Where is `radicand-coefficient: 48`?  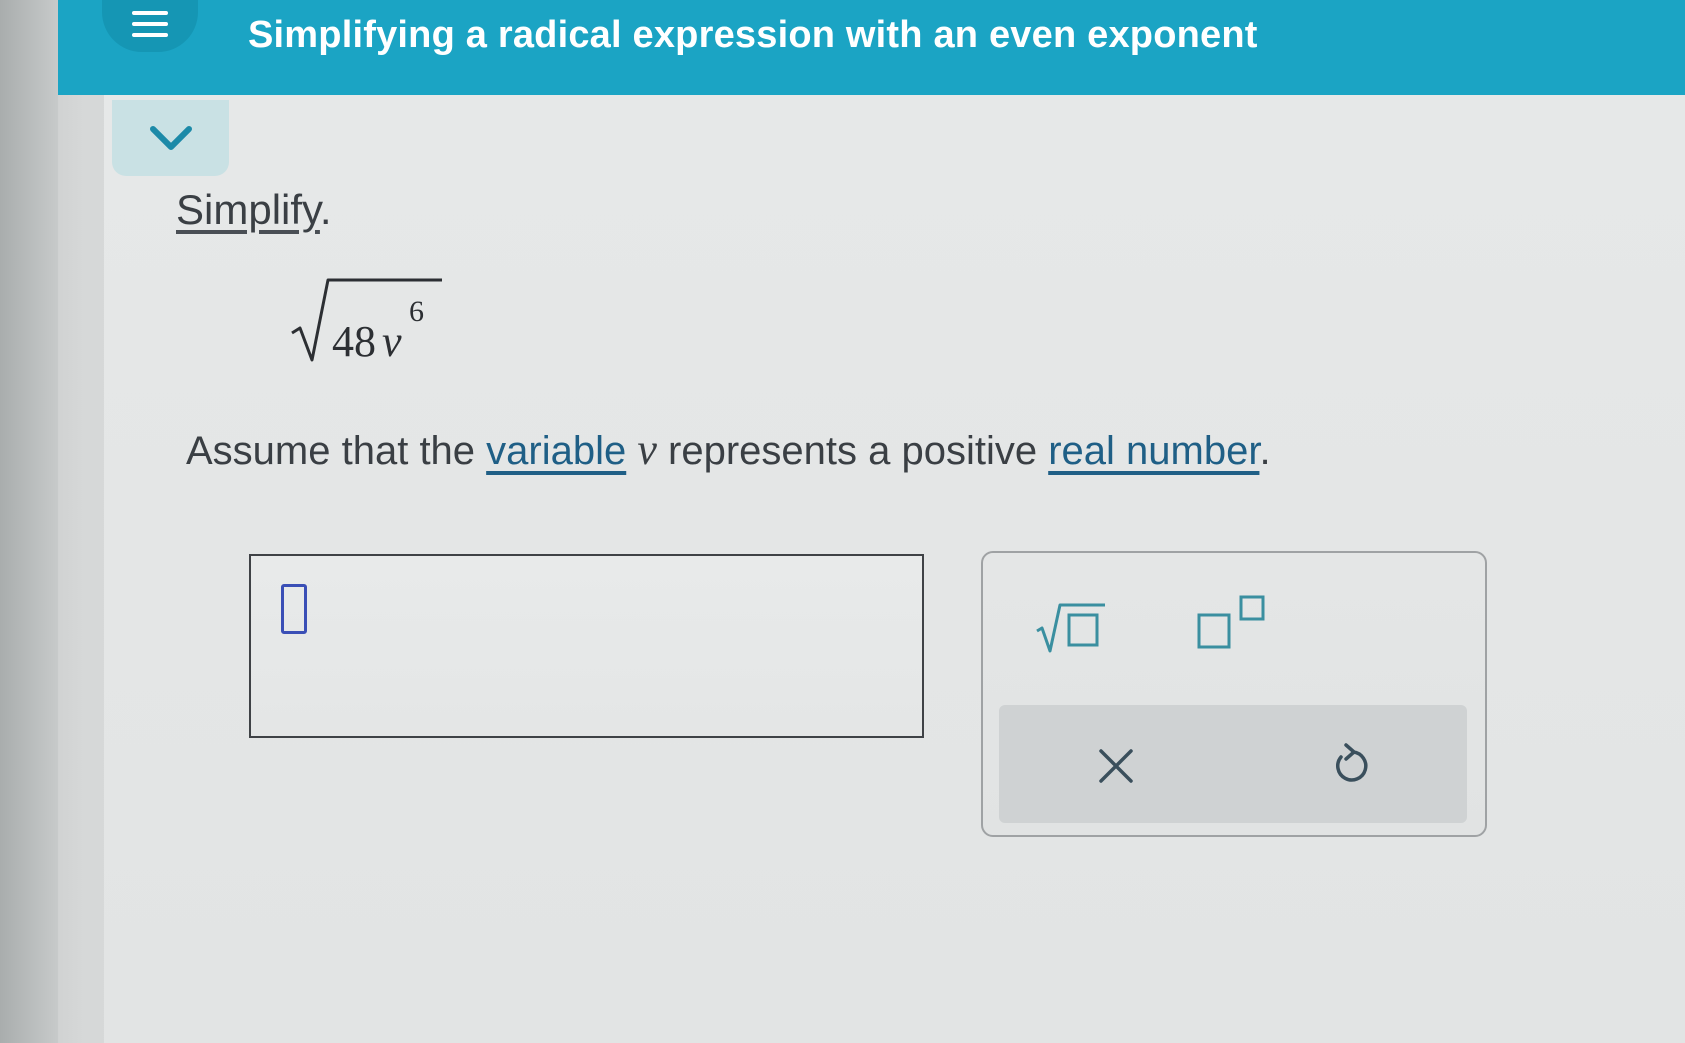 radicand-coefficient: 48 is located at coordinates (354, 341).